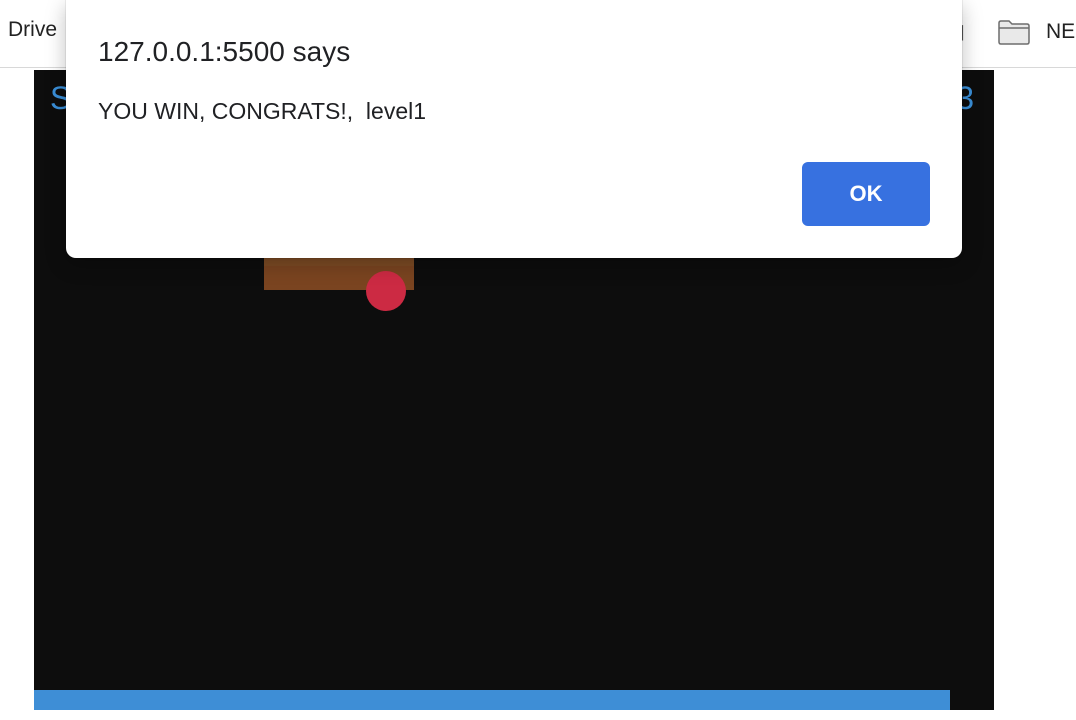 This screenshot has height=720, width=1076. What do you see at coordinates (1061, 31) in the screenshot?
I see `bookmark-folder-label: NE` at bounding box center [1061, 31].